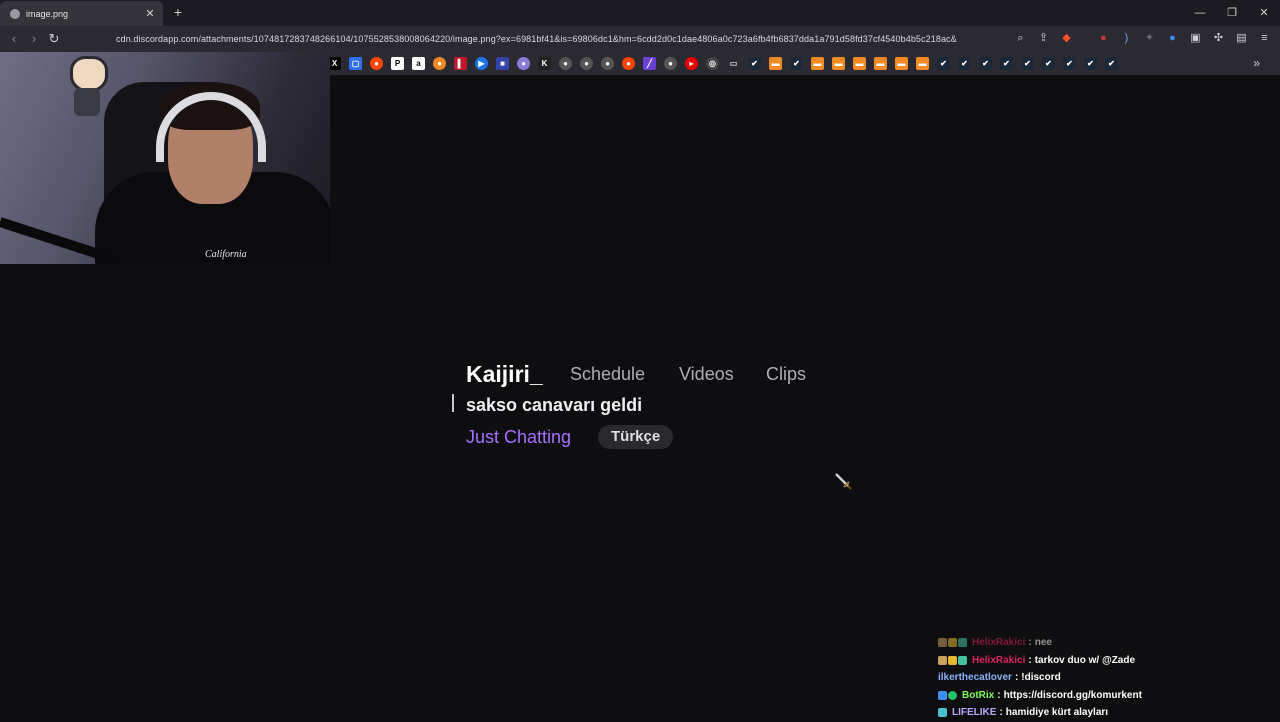  Describe the element at coordinates (150, 13) in the screenshot. I see `tab-close-button: ✕` at that location.